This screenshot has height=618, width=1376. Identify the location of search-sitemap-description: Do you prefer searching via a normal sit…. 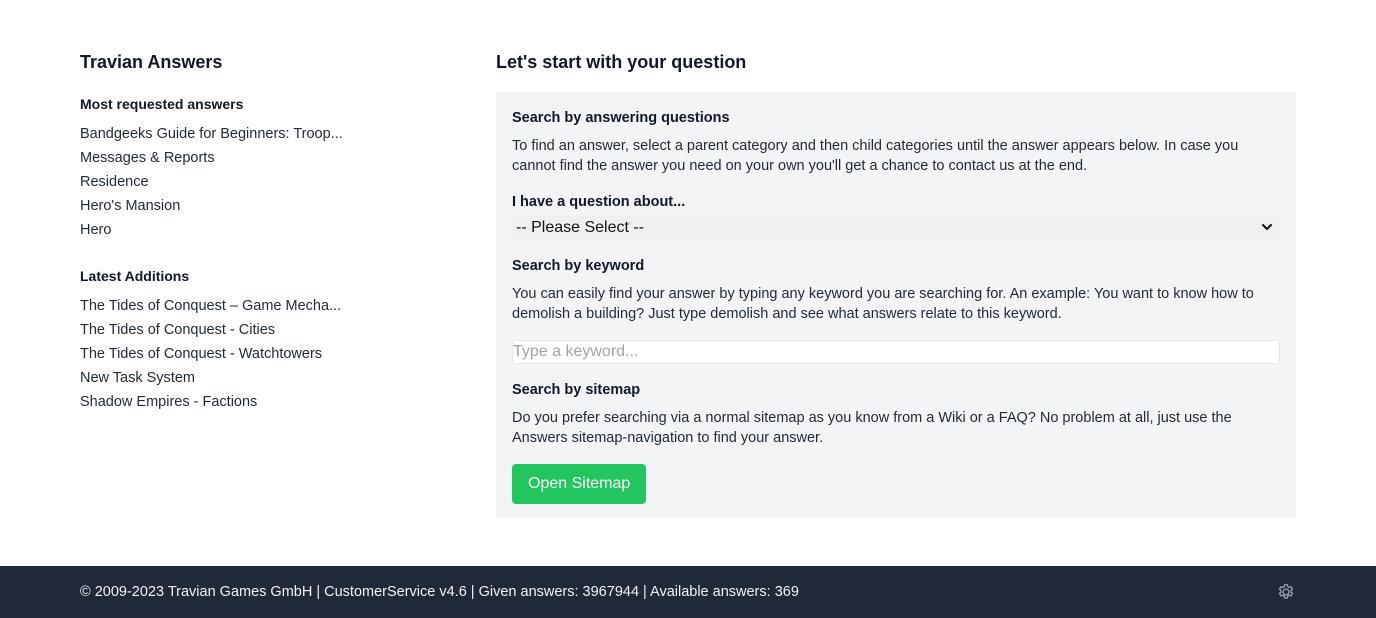
(872, 428).